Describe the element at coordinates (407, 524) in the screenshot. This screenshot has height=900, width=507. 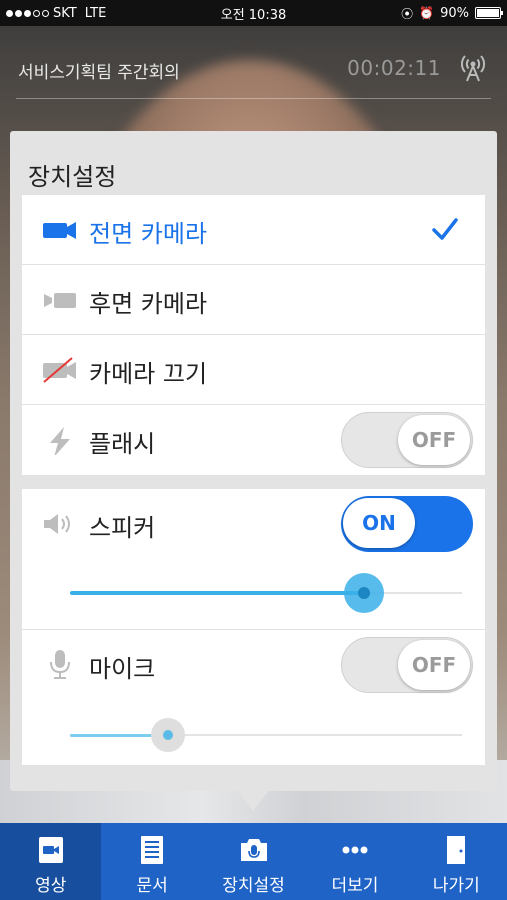
I see `speaker-toggle: ON` at that location.